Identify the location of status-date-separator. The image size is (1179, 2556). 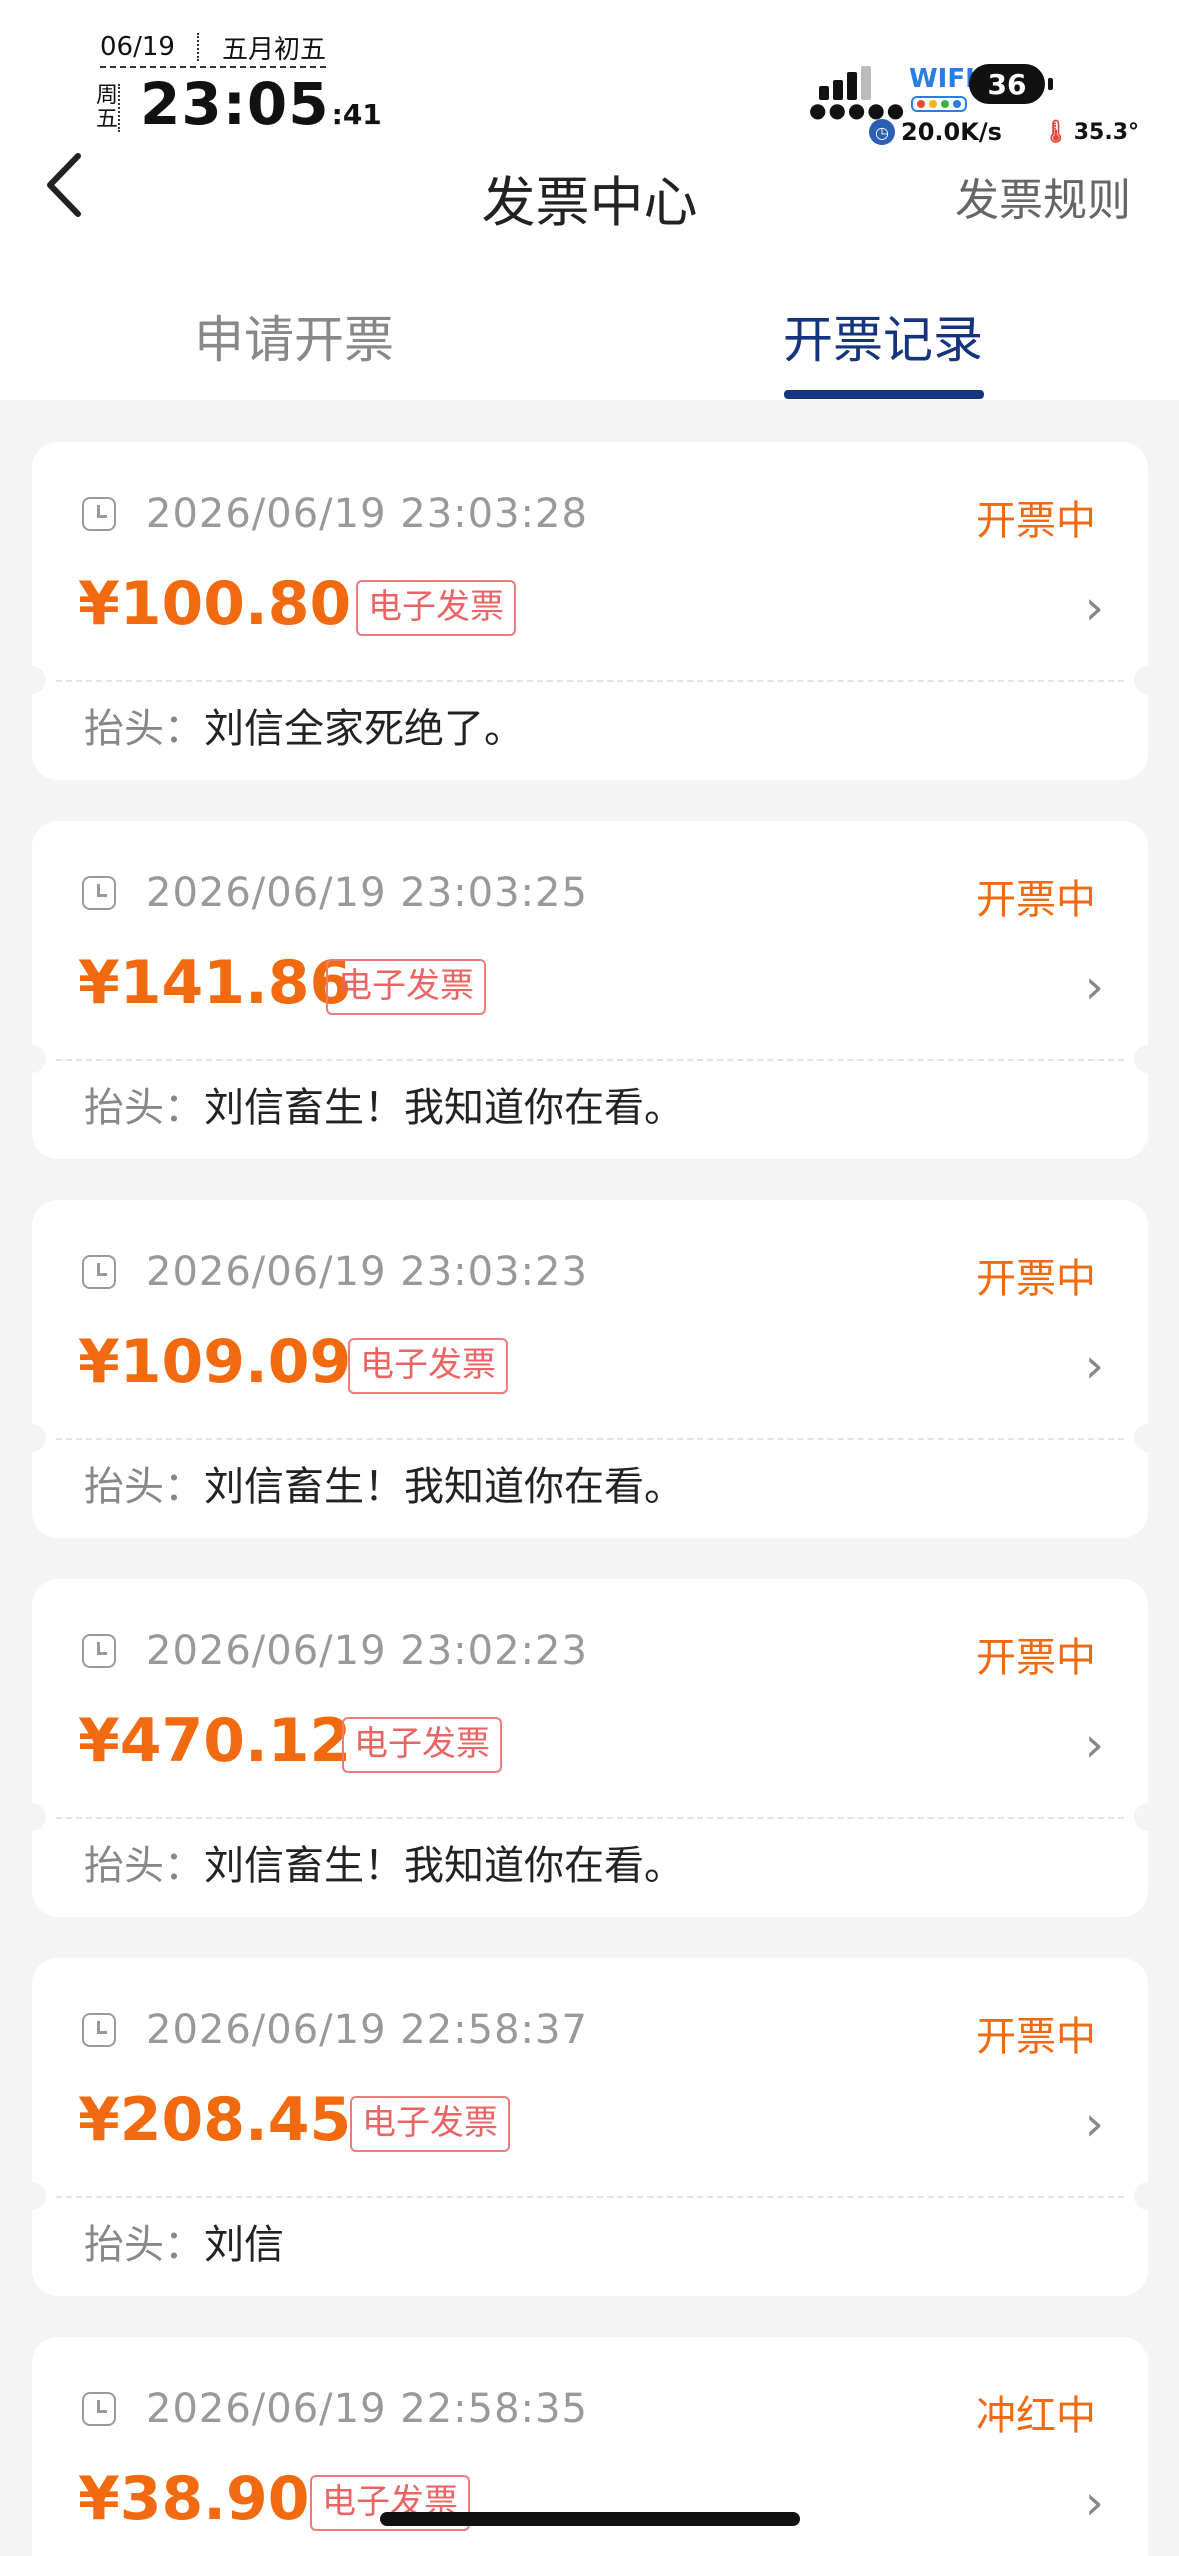
(198, 47).